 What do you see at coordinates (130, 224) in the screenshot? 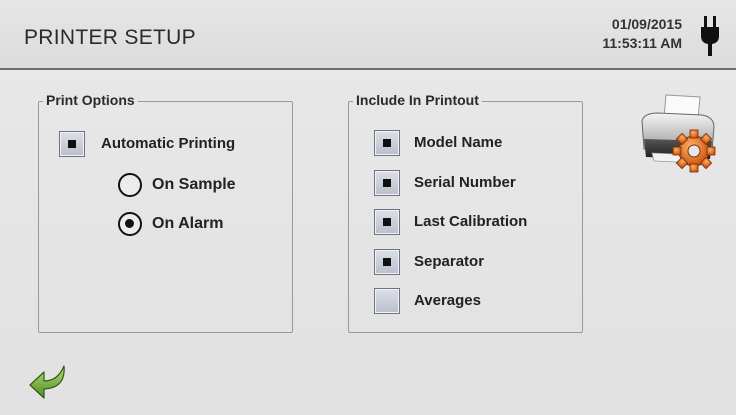
I see `on-alarm-radio` at bounding box center [130, 224].